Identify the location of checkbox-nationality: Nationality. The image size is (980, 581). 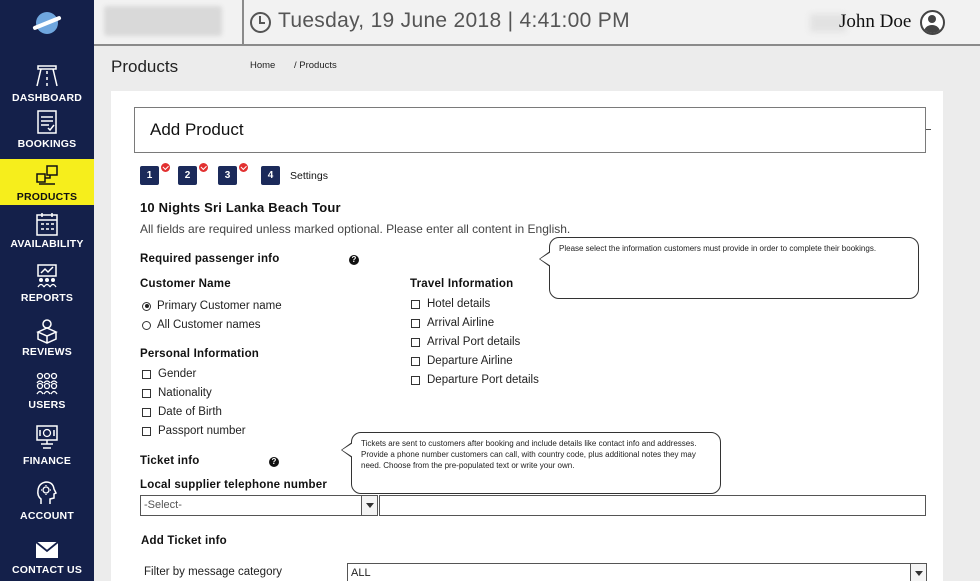
(177, 393).